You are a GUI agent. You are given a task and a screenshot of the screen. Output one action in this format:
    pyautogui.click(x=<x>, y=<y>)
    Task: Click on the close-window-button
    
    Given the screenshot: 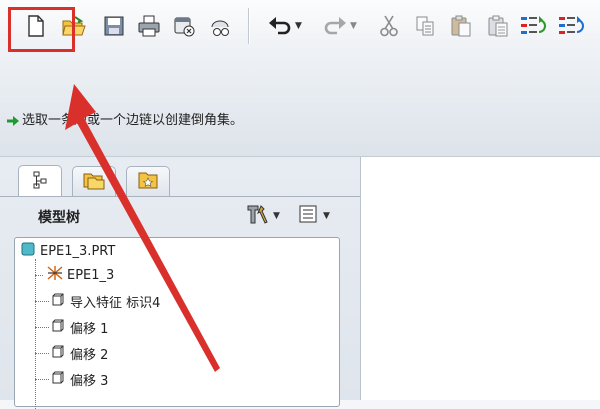 What is the action you would take?
    pyautogui.click(x=184, y=26)
    